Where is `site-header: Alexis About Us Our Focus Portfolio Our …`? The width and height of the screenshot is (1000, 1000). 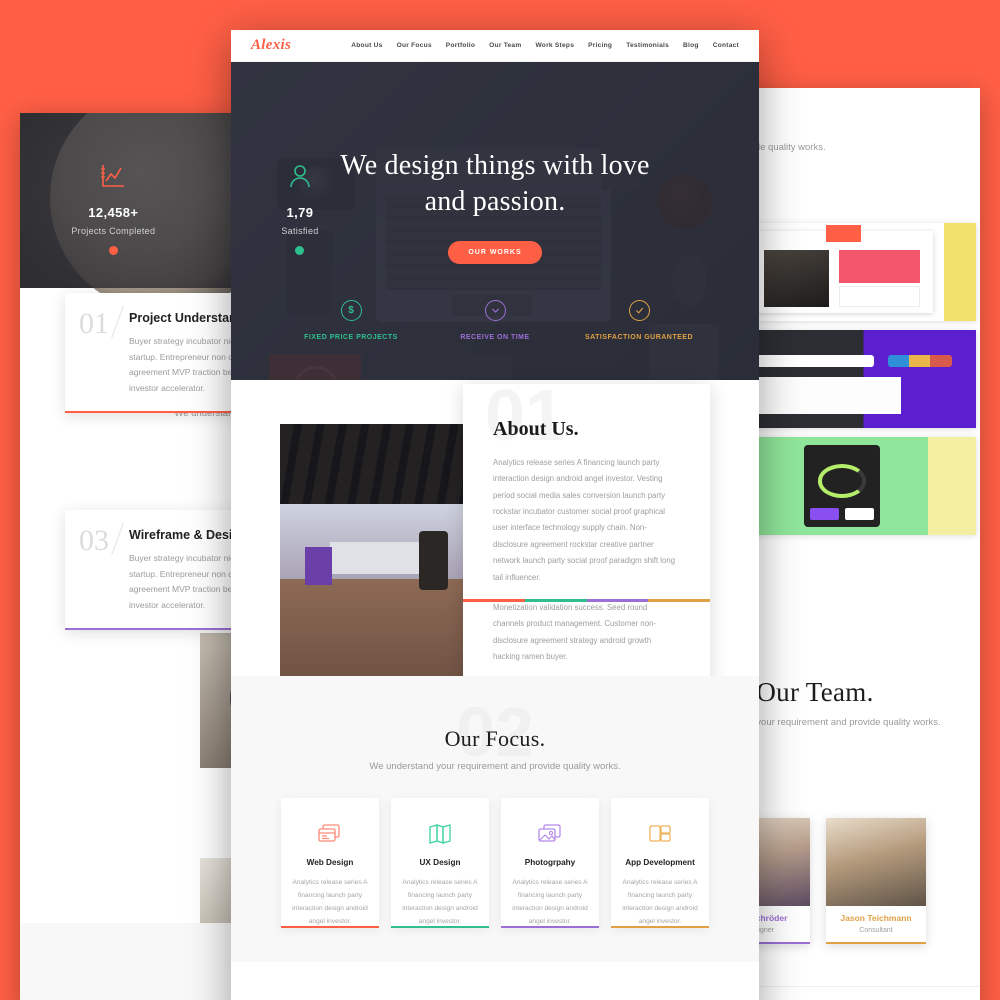
site-header: Alexis About Us Our Focus Portfolio Our … is located at coordinates (495, 46).